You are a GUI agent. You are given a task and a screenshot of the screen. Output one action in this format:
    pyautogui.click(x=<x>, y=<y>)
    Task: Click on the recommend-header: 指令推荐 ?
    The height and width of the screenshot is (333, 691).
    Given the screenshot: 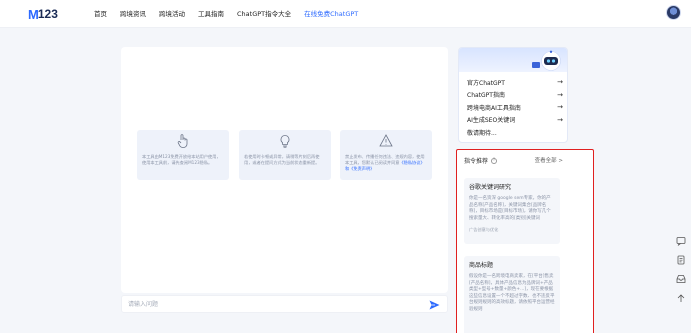 What is the action you would take?
    pyautogui.click(x=481, y=160)
    